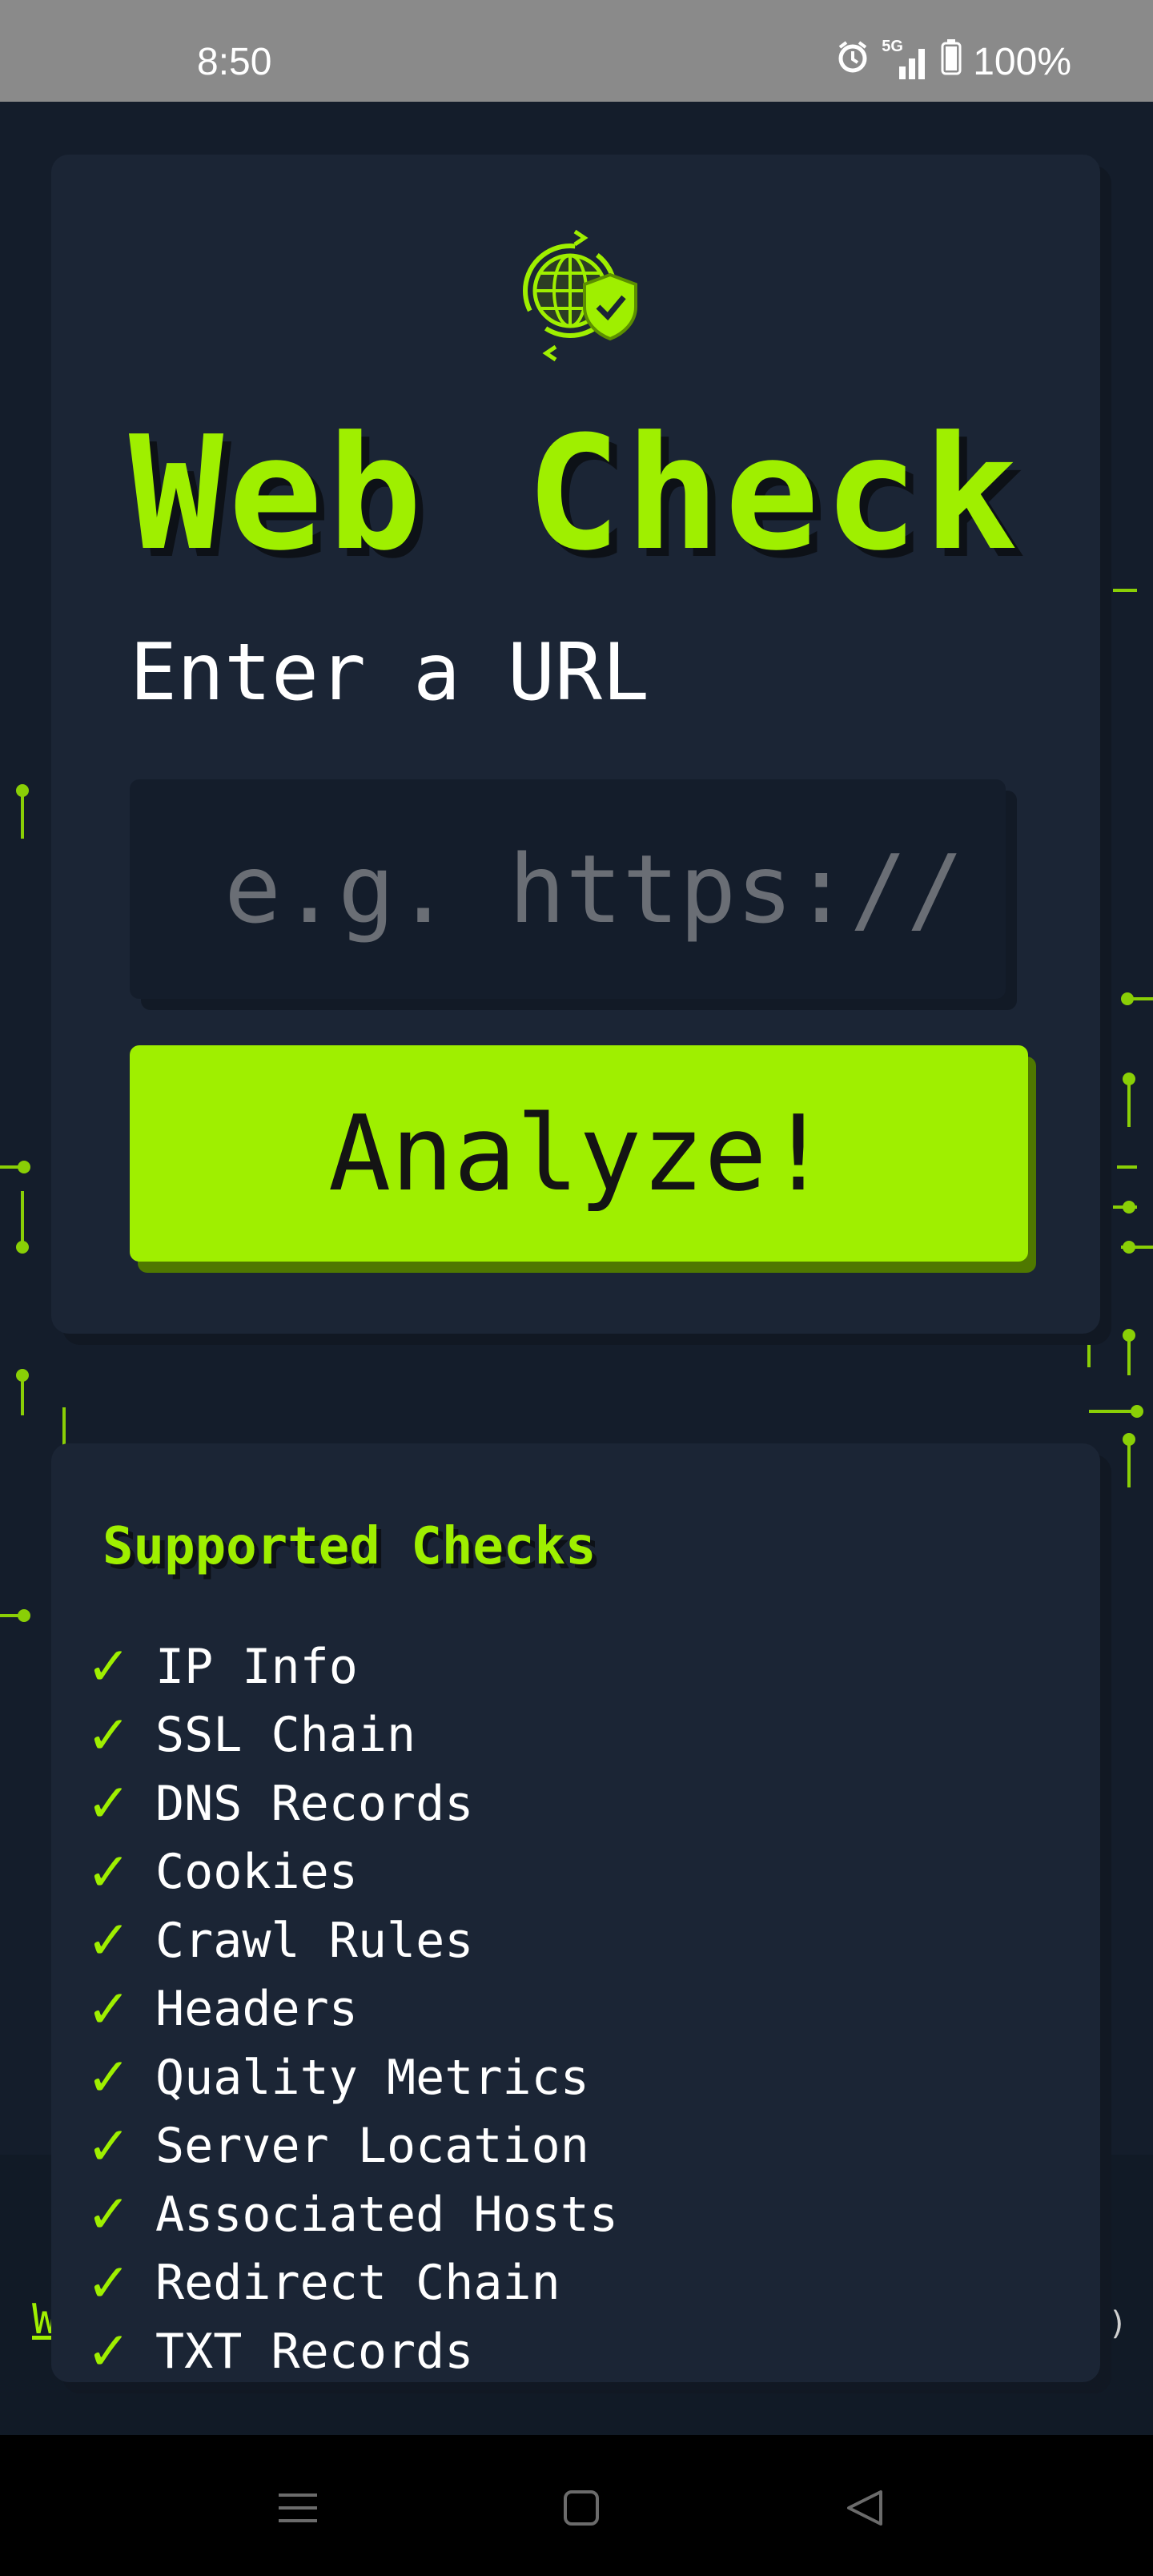 The width and height of the screenshot is (1153, 2576). What do you see at coordinates (579, 1153) in the screenshot?
I see `analyze-button: Analyze!` at bounding box center [579, 1153].